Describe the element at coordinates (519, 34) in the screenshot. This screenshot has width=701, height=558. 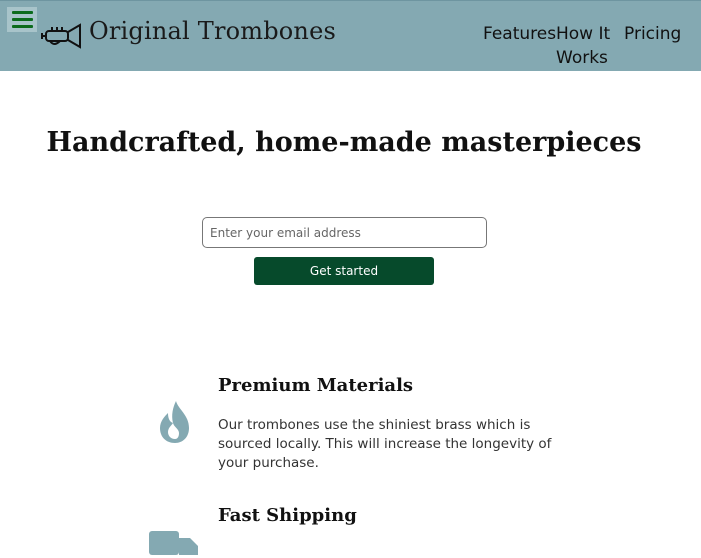
I see `nav-features: Features` at that location.